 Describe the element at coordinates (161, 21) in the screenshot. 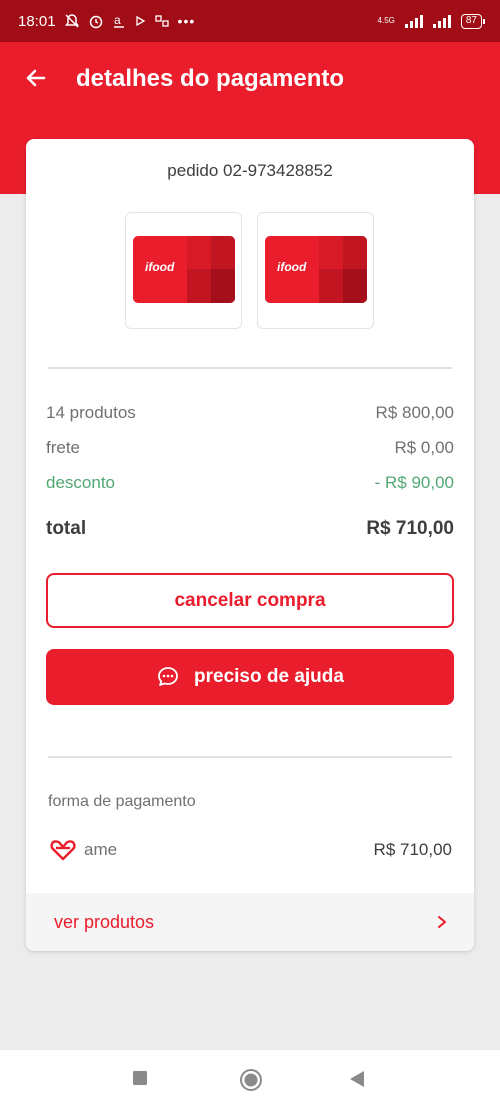

I see `app-icon` at that location.